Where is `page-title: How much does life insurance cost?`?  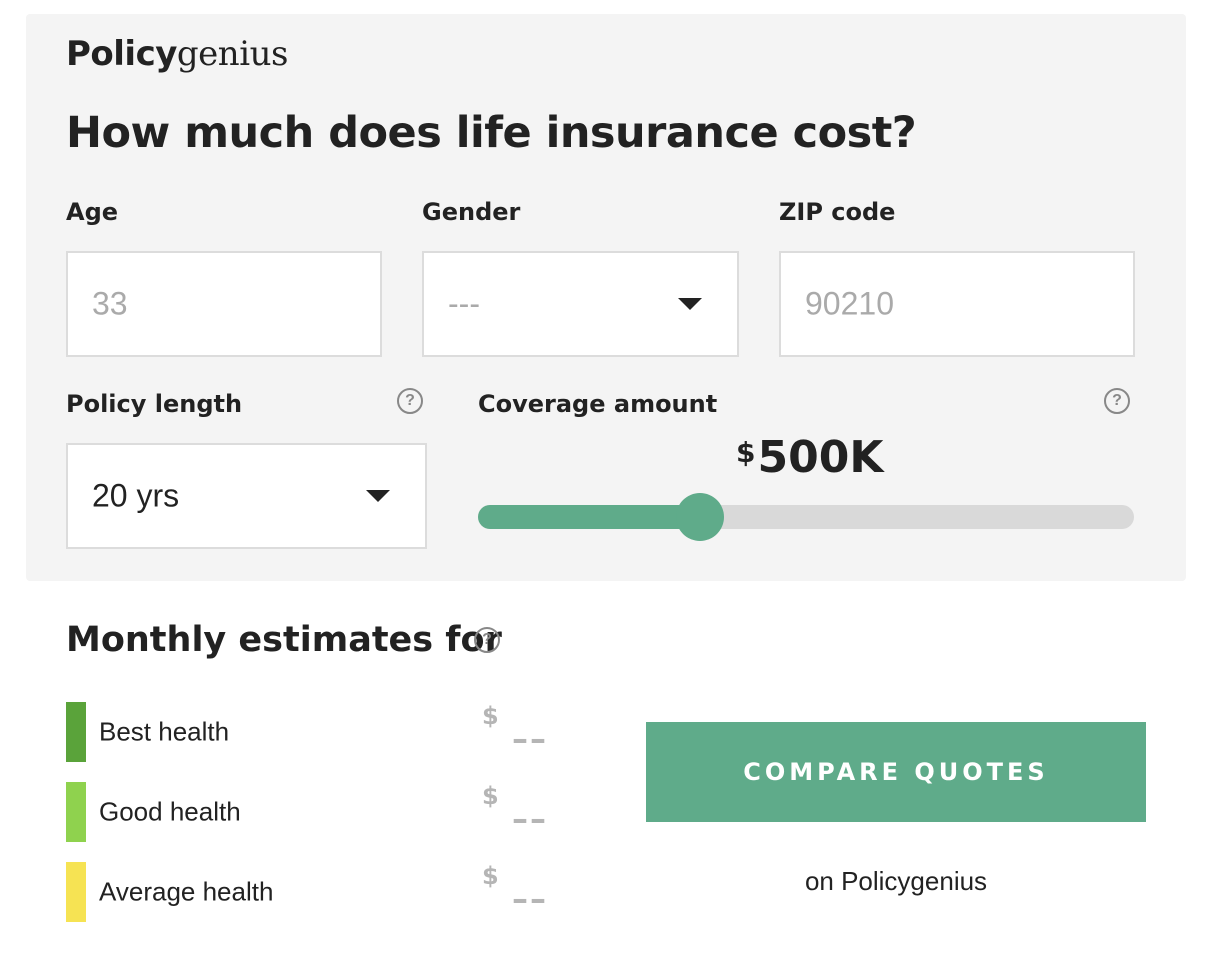
page-title: How much does life insurance cost? is located at coordinates (491, 133).